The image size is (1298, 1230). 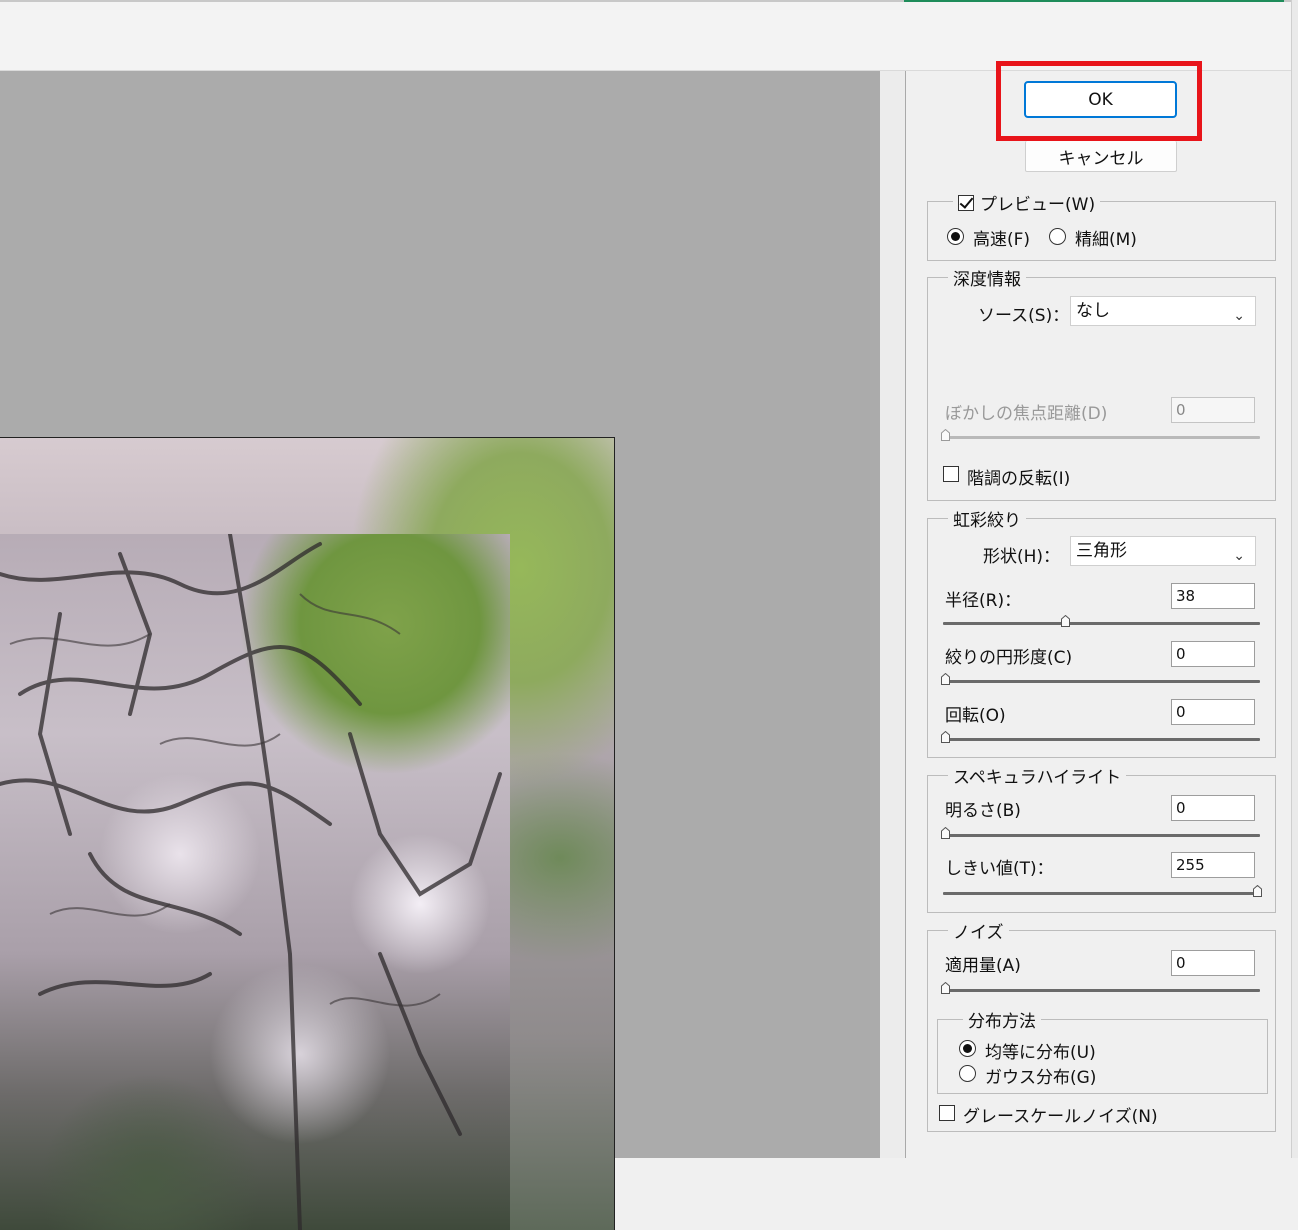 What do you see at coordinates (987, 518) in the screenshot?
I see `iris-legend: 虹彩絞り` at bounding box center [987, 518].